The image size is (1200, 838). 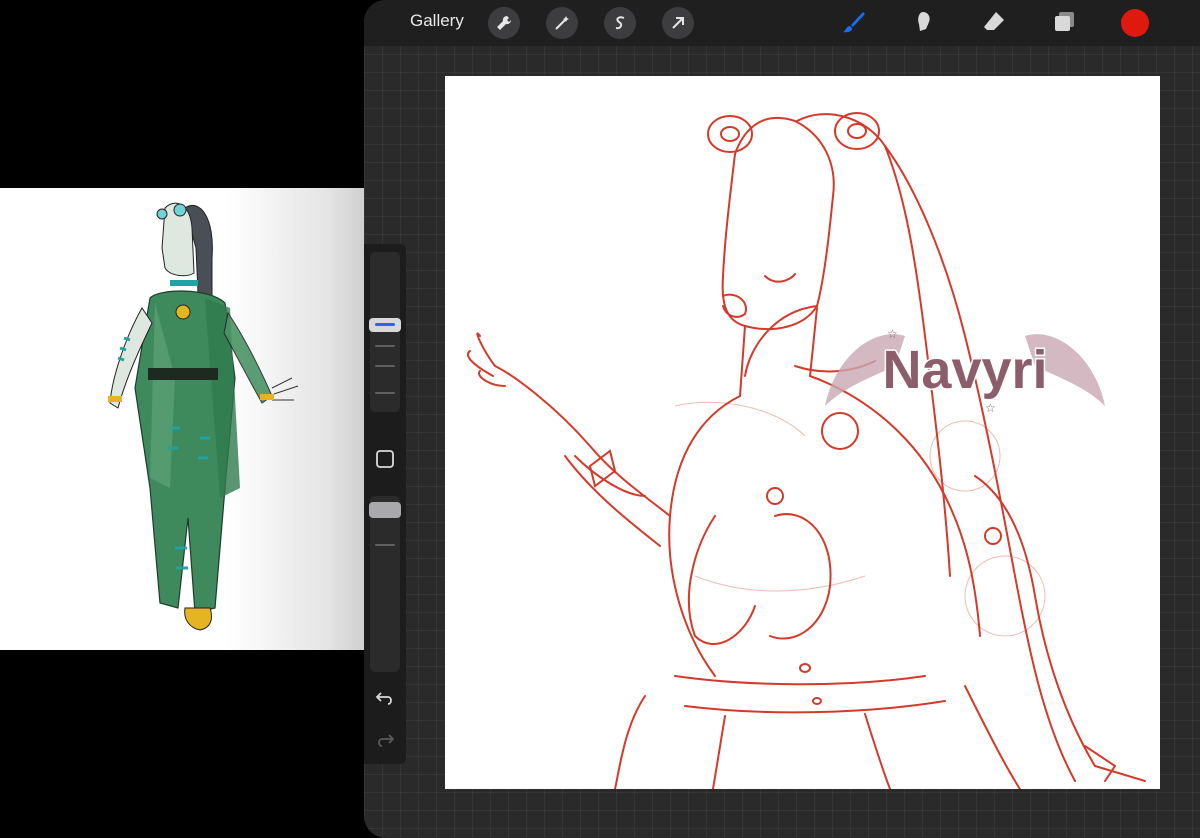 What do you see at coordinates (203, 416) in the screenshot?
I see `reference-character-illustration` at bounding box center [203, 416].